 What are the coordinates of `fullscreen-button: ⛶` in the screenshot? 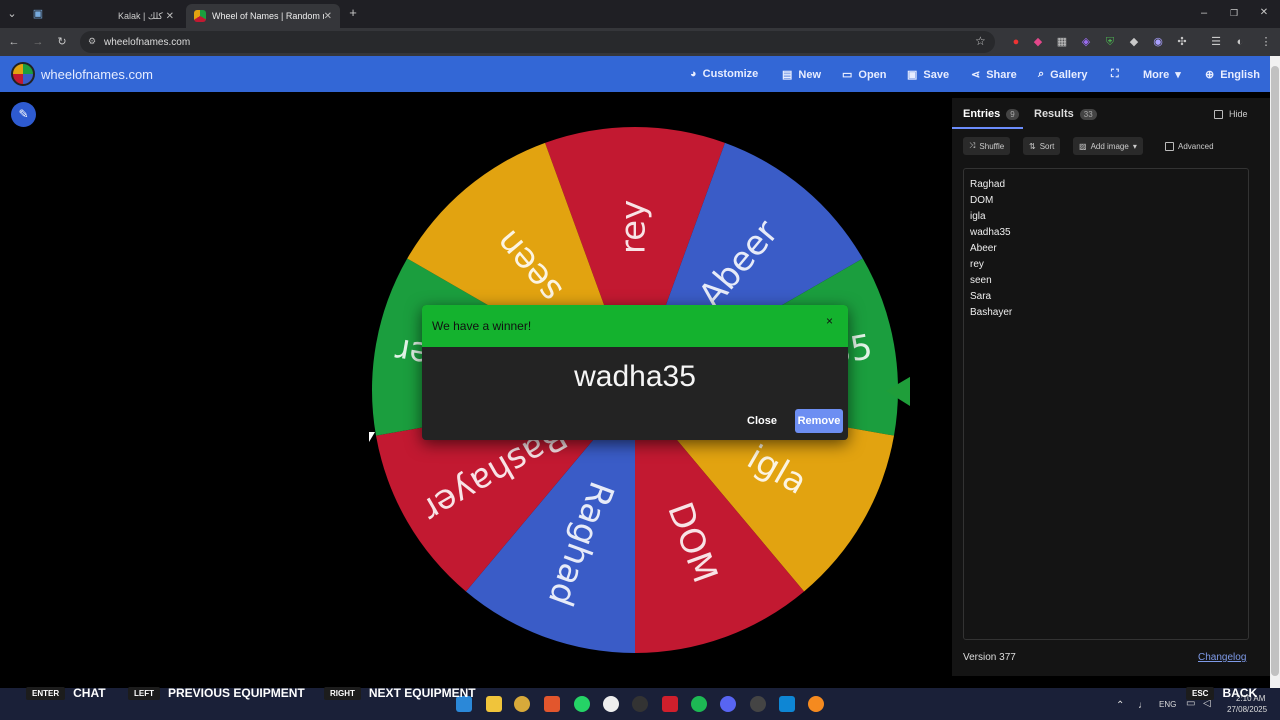 It's located at (1115, 74).